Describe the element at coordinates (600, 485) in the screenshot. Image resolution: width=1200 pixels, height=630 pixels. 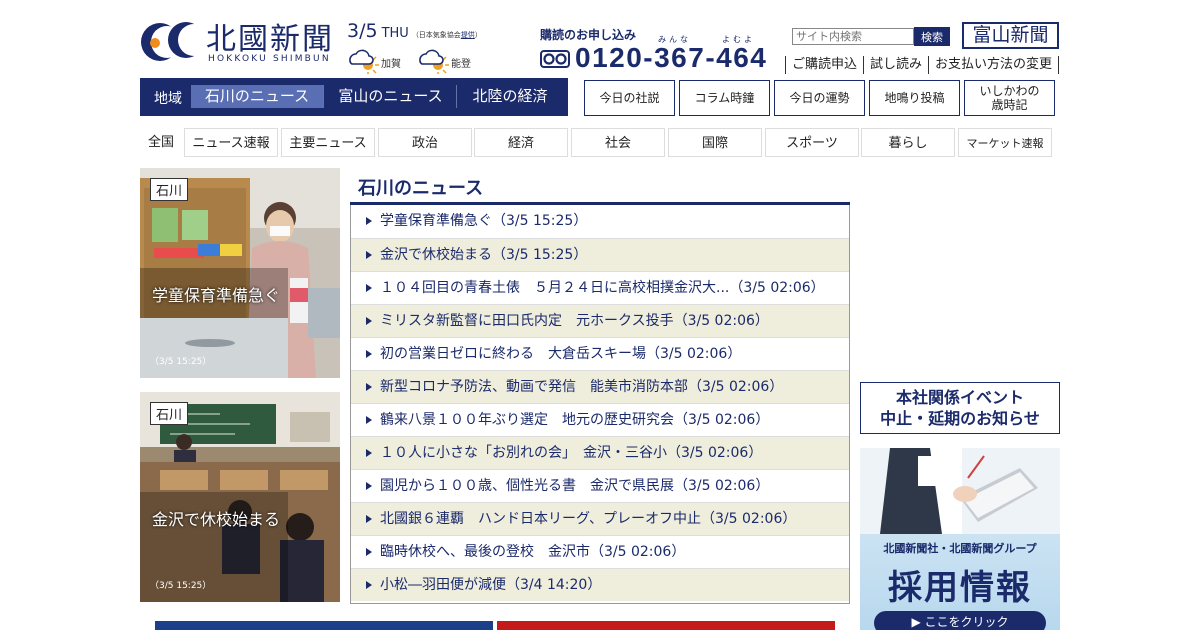
I see `news-item: 園児から１００歳、個性光る書 金沢で県民展（3/5 02:06）` at that location.